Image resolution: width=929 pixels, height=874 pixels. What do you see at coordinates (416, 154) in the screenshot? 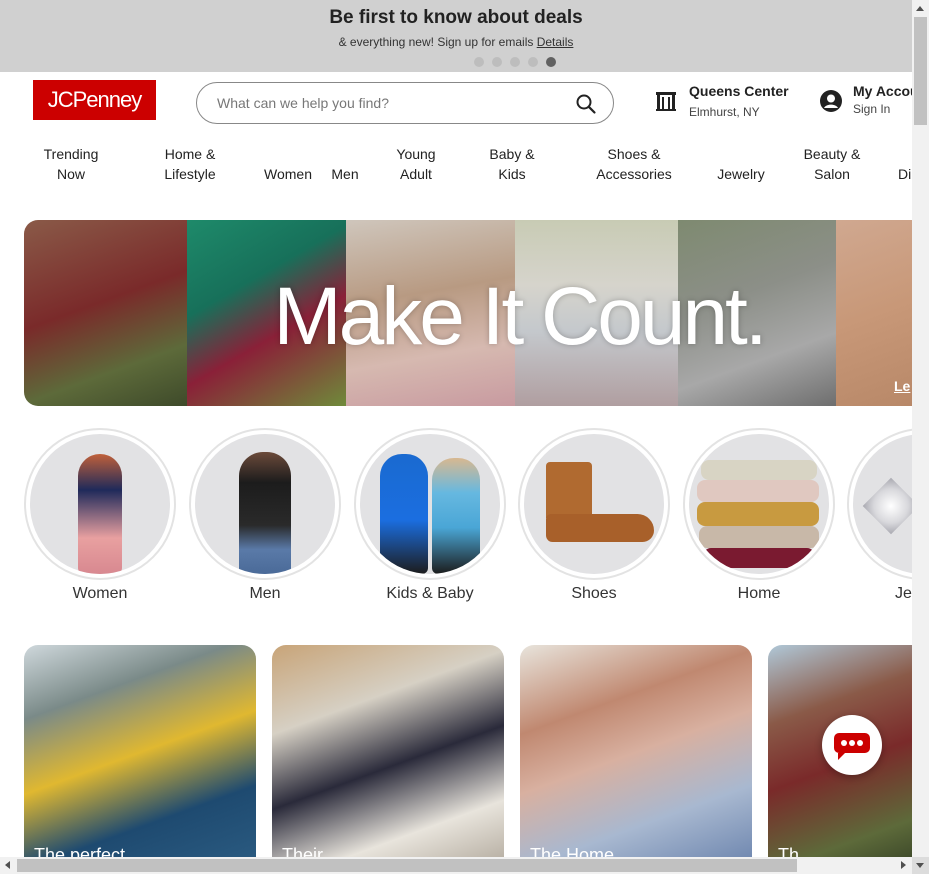
I see `nav-label: Young` at bounding box center [416, 154].